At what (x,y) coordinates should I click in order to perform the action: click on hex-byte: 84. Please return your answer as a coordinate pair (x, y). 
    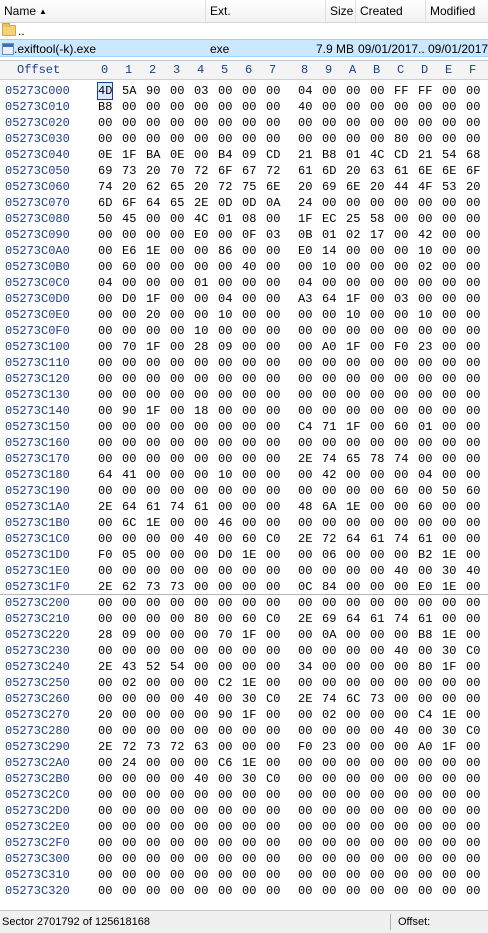
    Looking at the image, I should click on (329, 587).